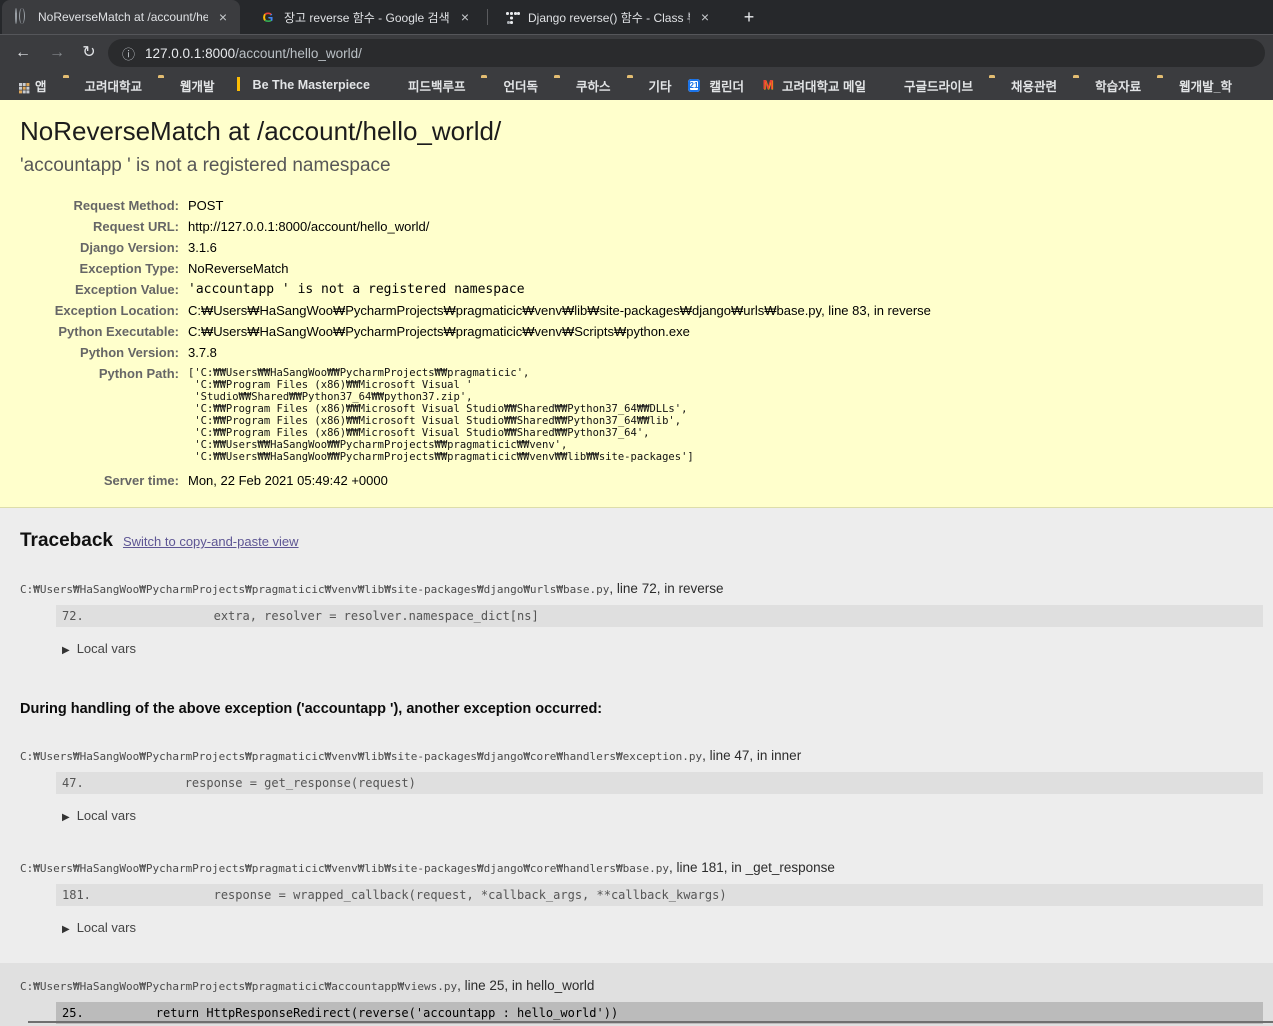 This screenshot has width=1273, height=1026. I want to click on bookmark-gmail: M 고려대학교 메일, so click(813, 85).